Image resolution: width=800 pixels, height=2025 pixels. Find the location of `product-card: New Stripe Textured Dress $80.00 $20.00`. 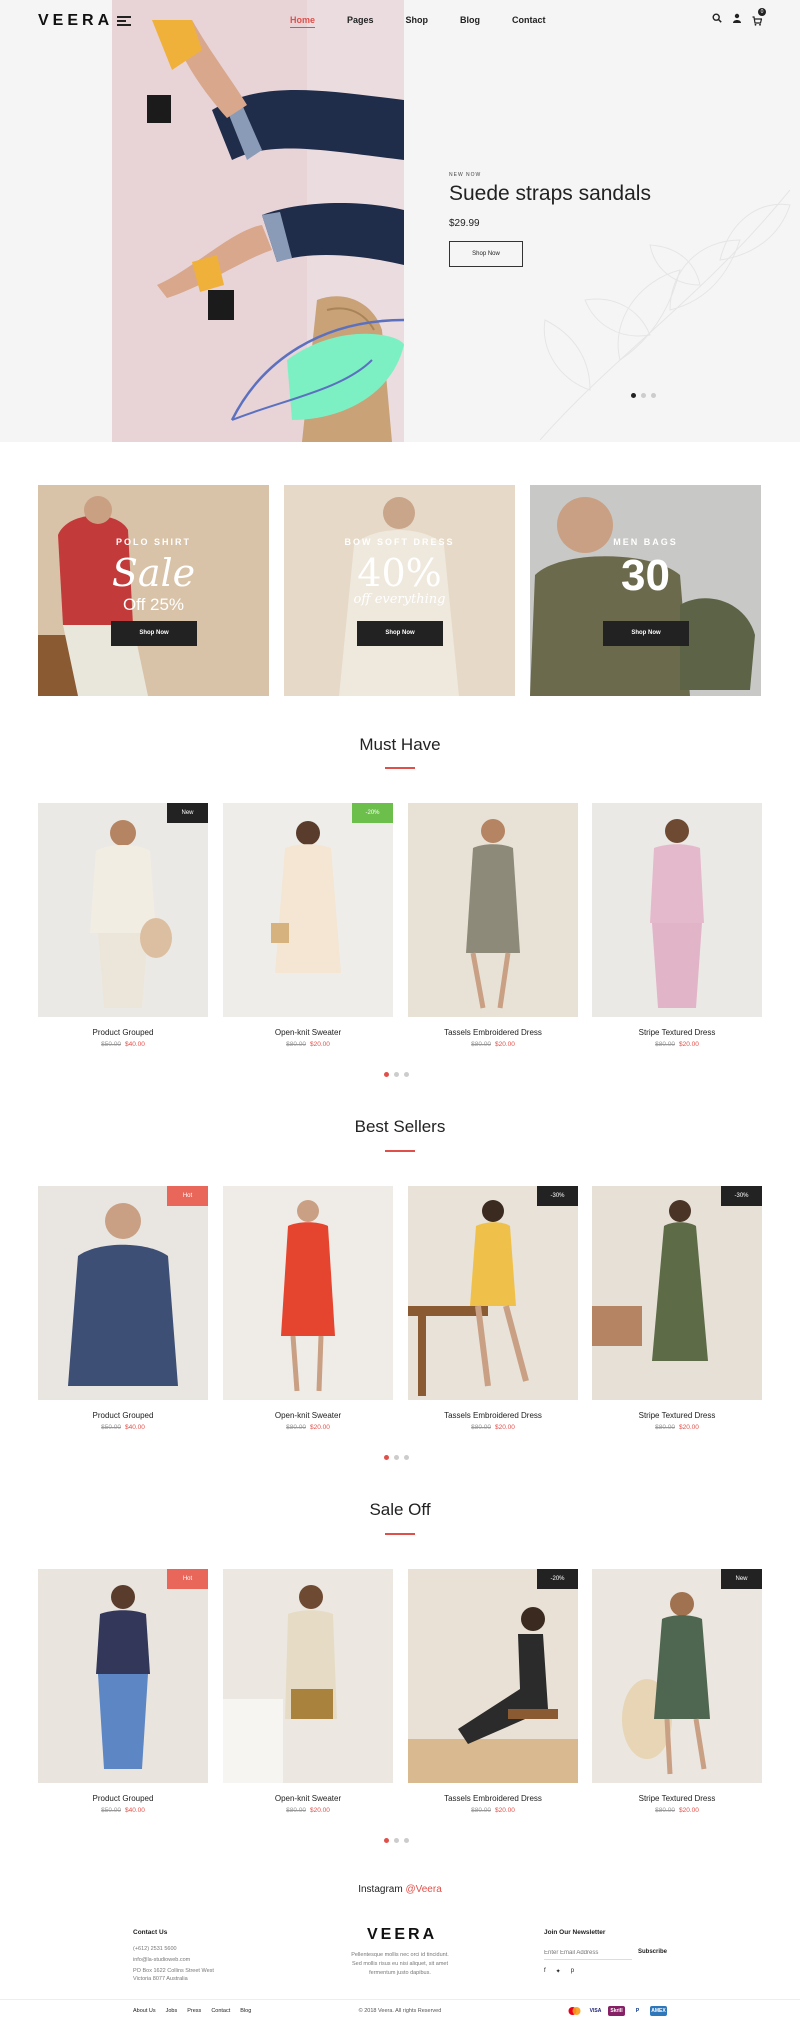

product-card: New Stripe Textured Dress $80.00 $20.00 is located at coordinates (677, 1691).